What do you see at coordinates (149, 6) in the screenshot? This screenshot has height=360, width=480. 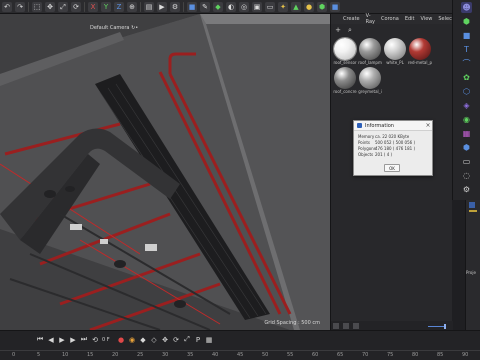 I see `render-view-icon: ▤` at bounding box center [149, 6].